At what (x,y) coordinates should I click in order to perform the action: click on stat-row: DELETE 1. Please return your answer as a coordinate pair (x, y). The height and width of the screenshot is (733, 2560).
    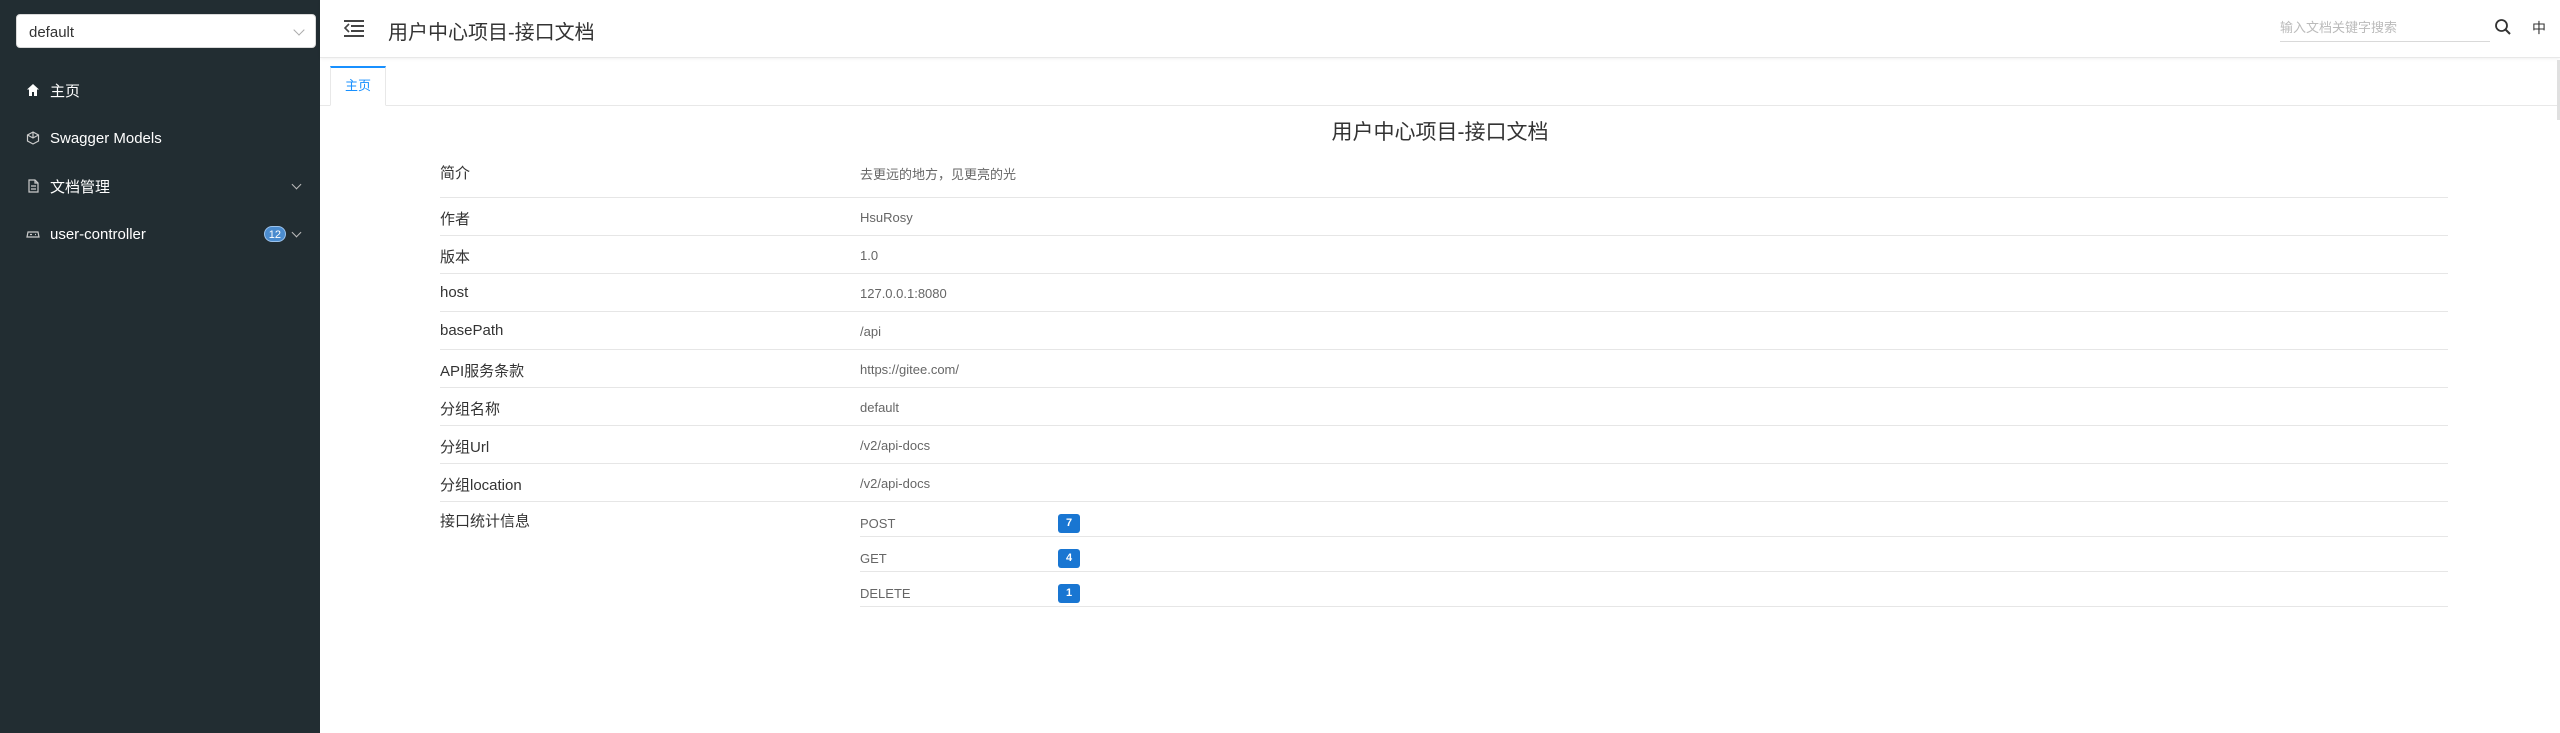
    Looking at the image, I should click on (1654, 589).